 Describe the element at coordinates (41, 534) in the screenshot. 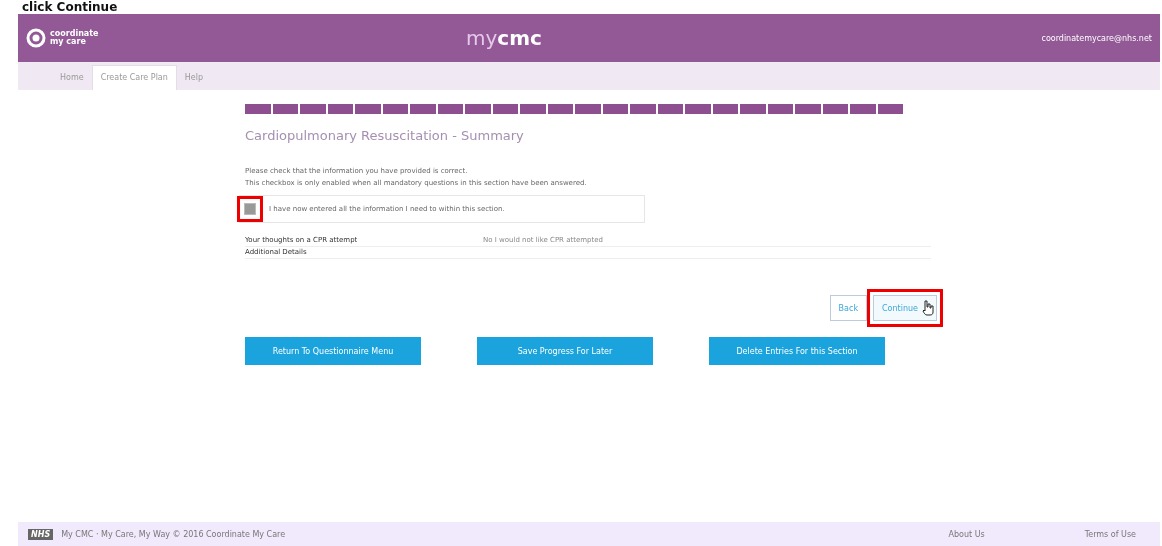

I see `nhs-badge: NHS` at that location.